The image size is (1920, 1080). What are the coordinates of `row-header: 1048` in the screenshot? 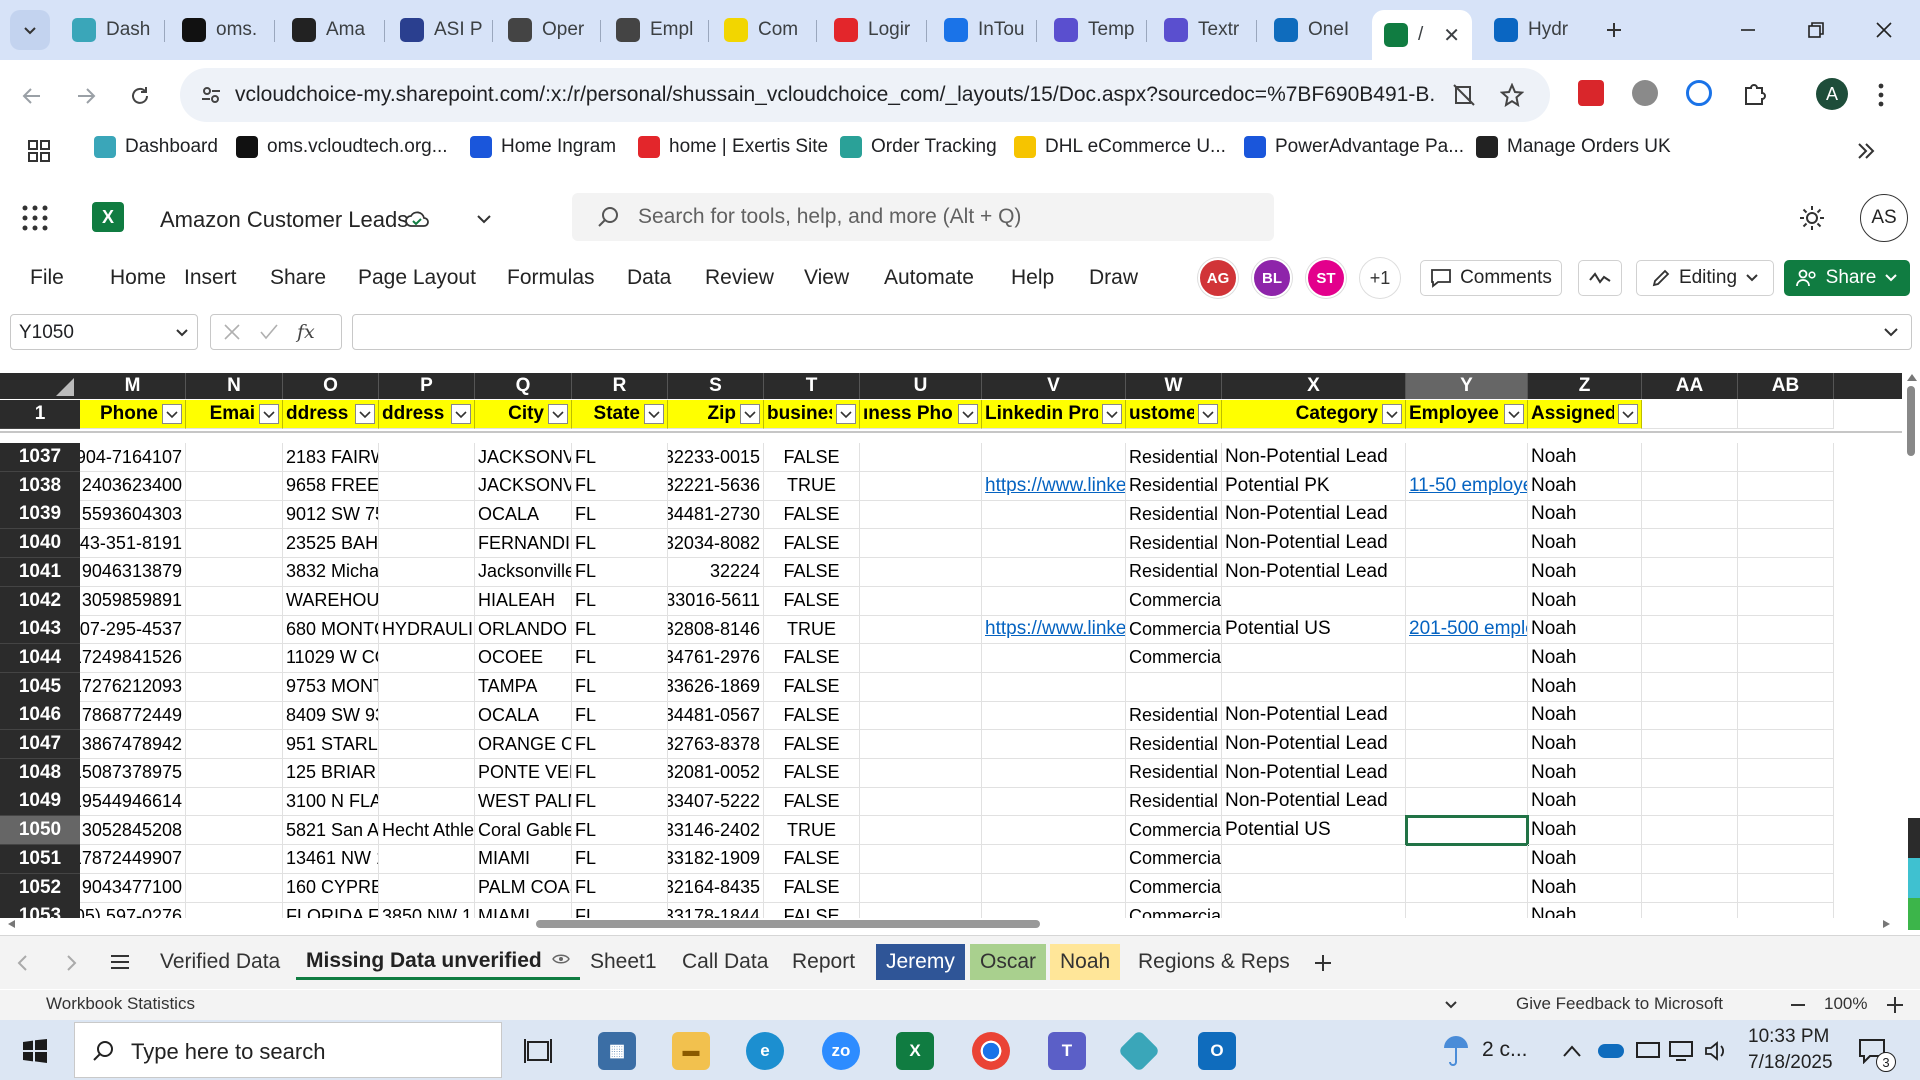 It's located at (40, 773).